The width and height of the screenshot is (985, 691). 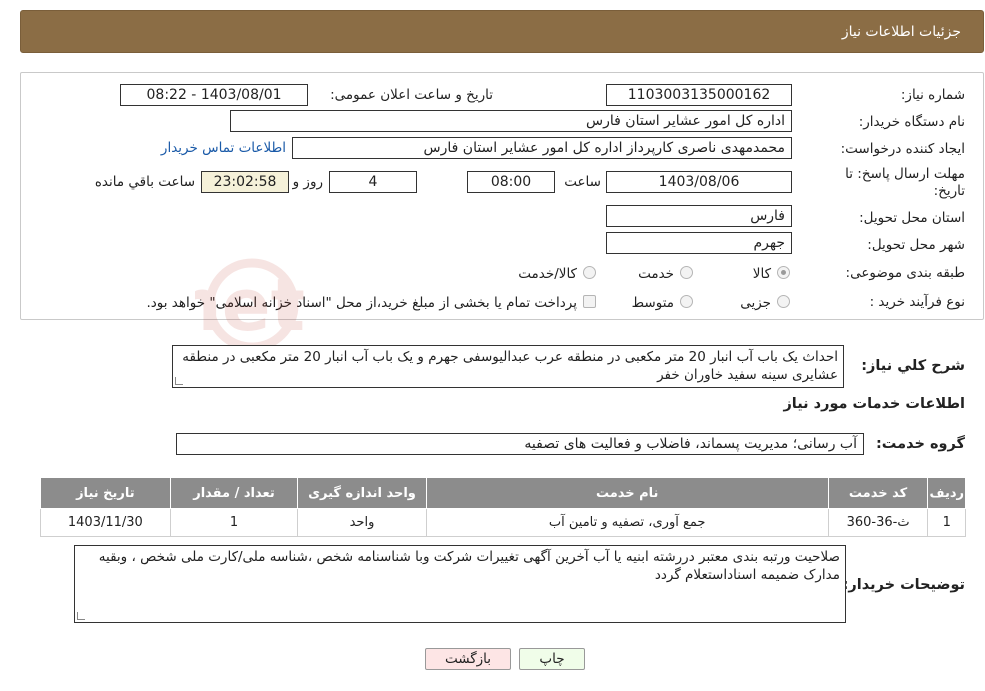 I want to click on cell-need-date: 1403/11/30, so click(x=105, y=522).